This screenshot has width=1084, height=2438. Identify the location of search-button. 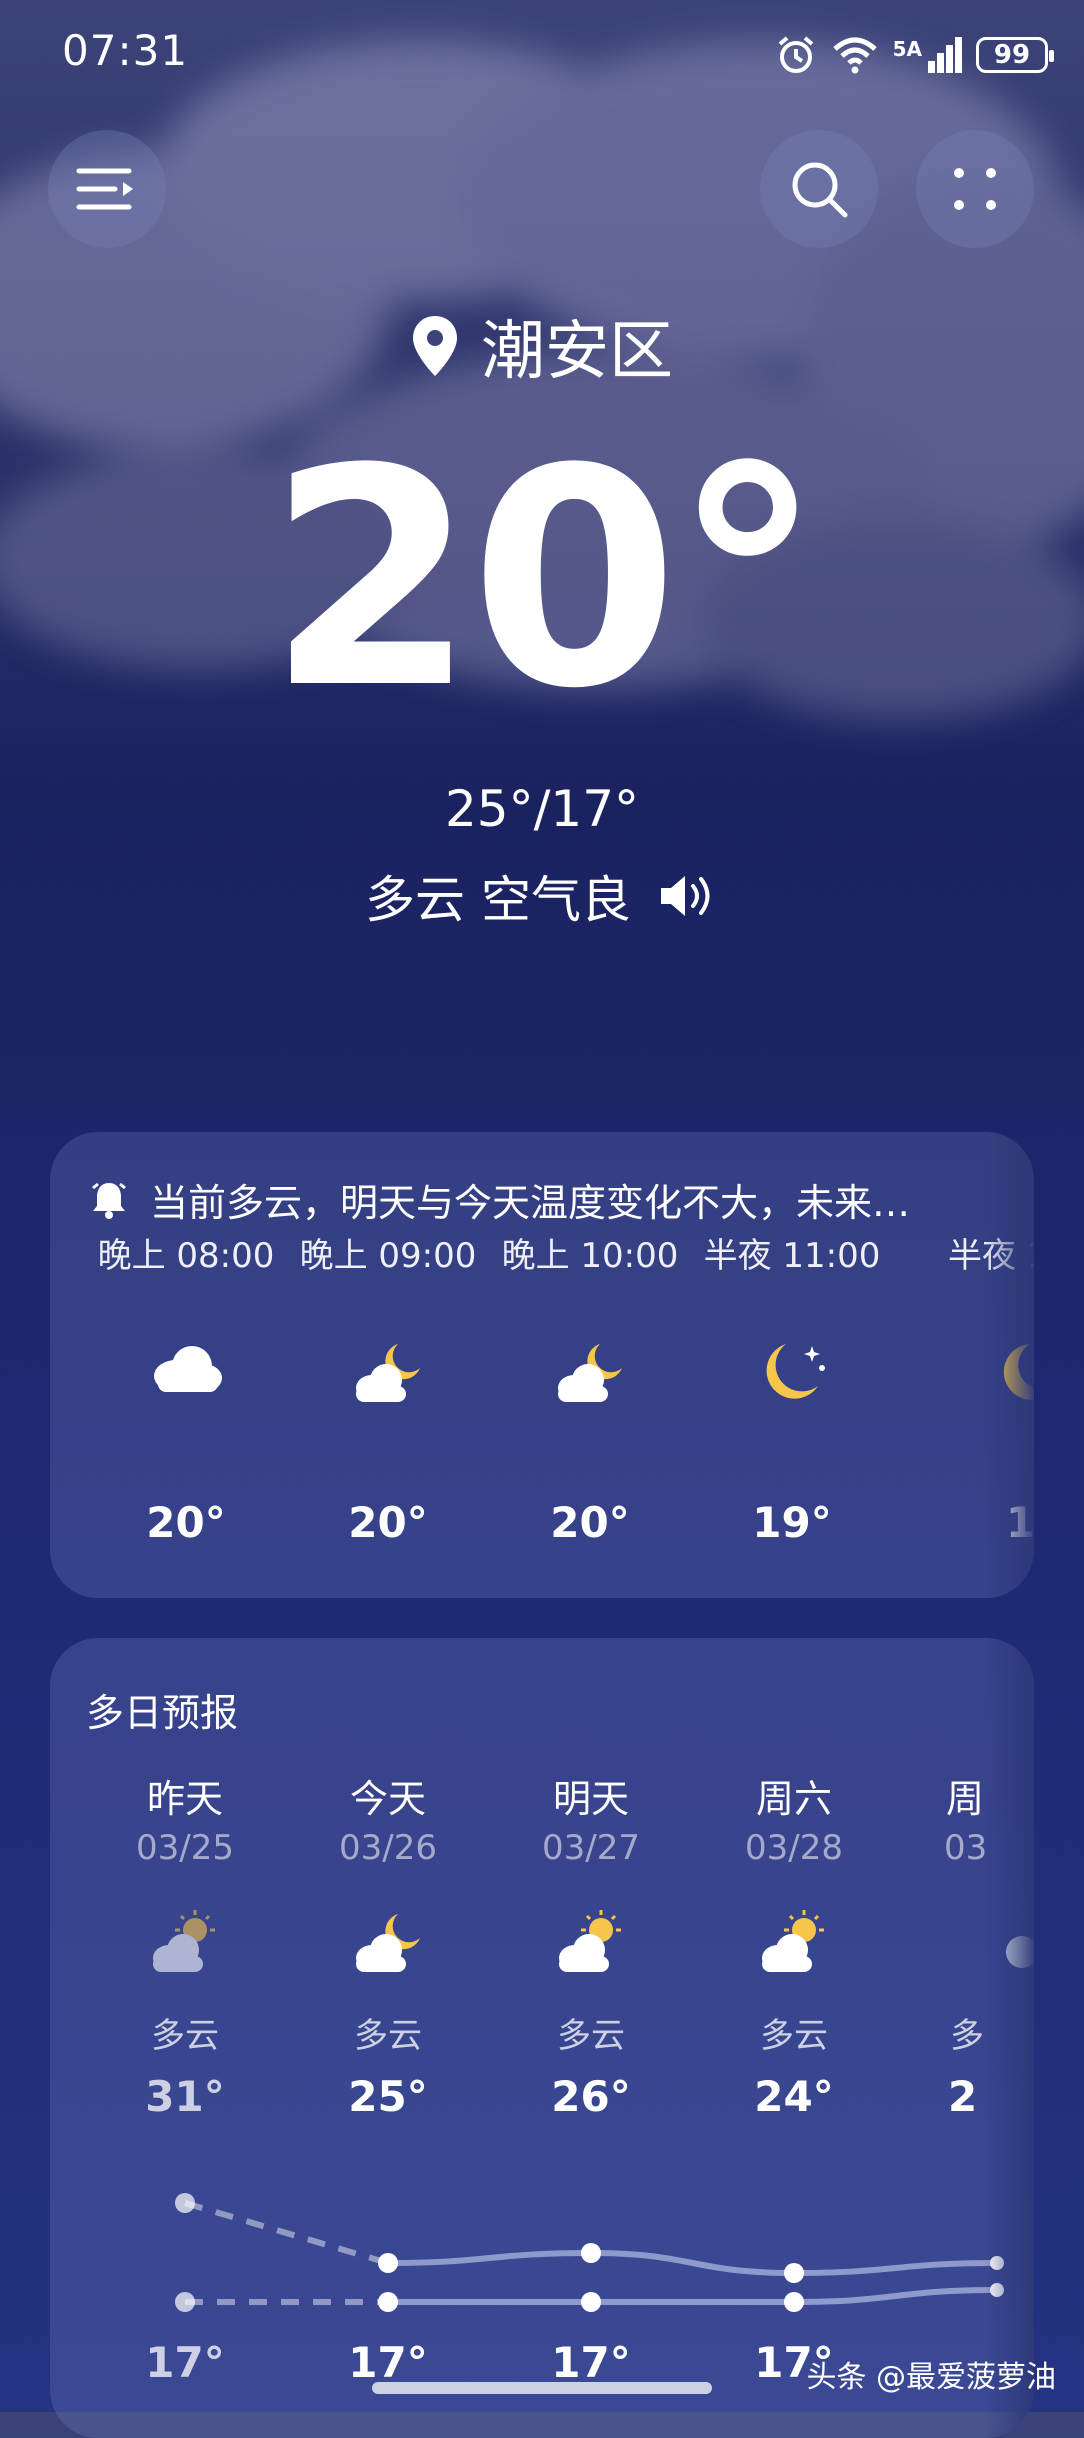
(819, 189).